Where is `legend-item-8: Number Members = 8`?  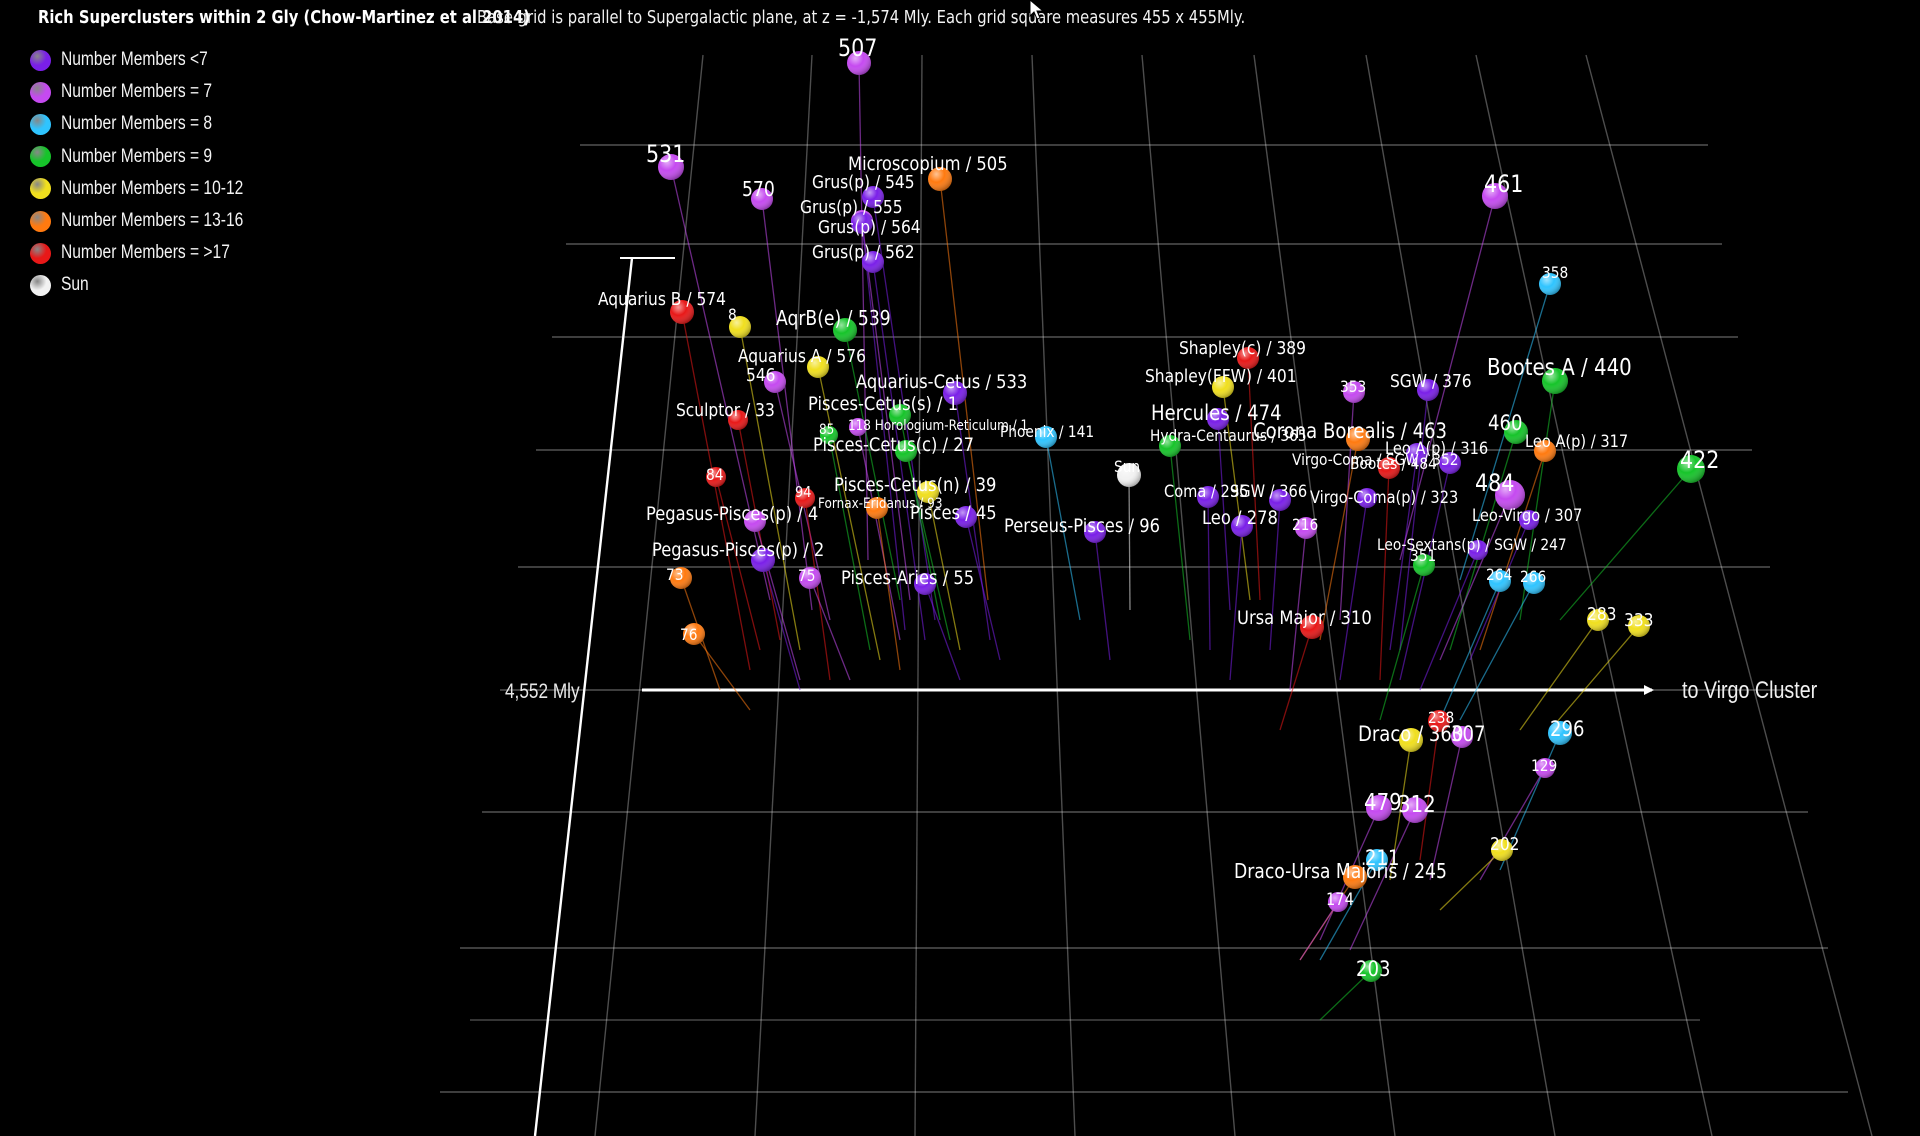 legend-item-8: Number Members = 8 is located at coordinates (156, 124).